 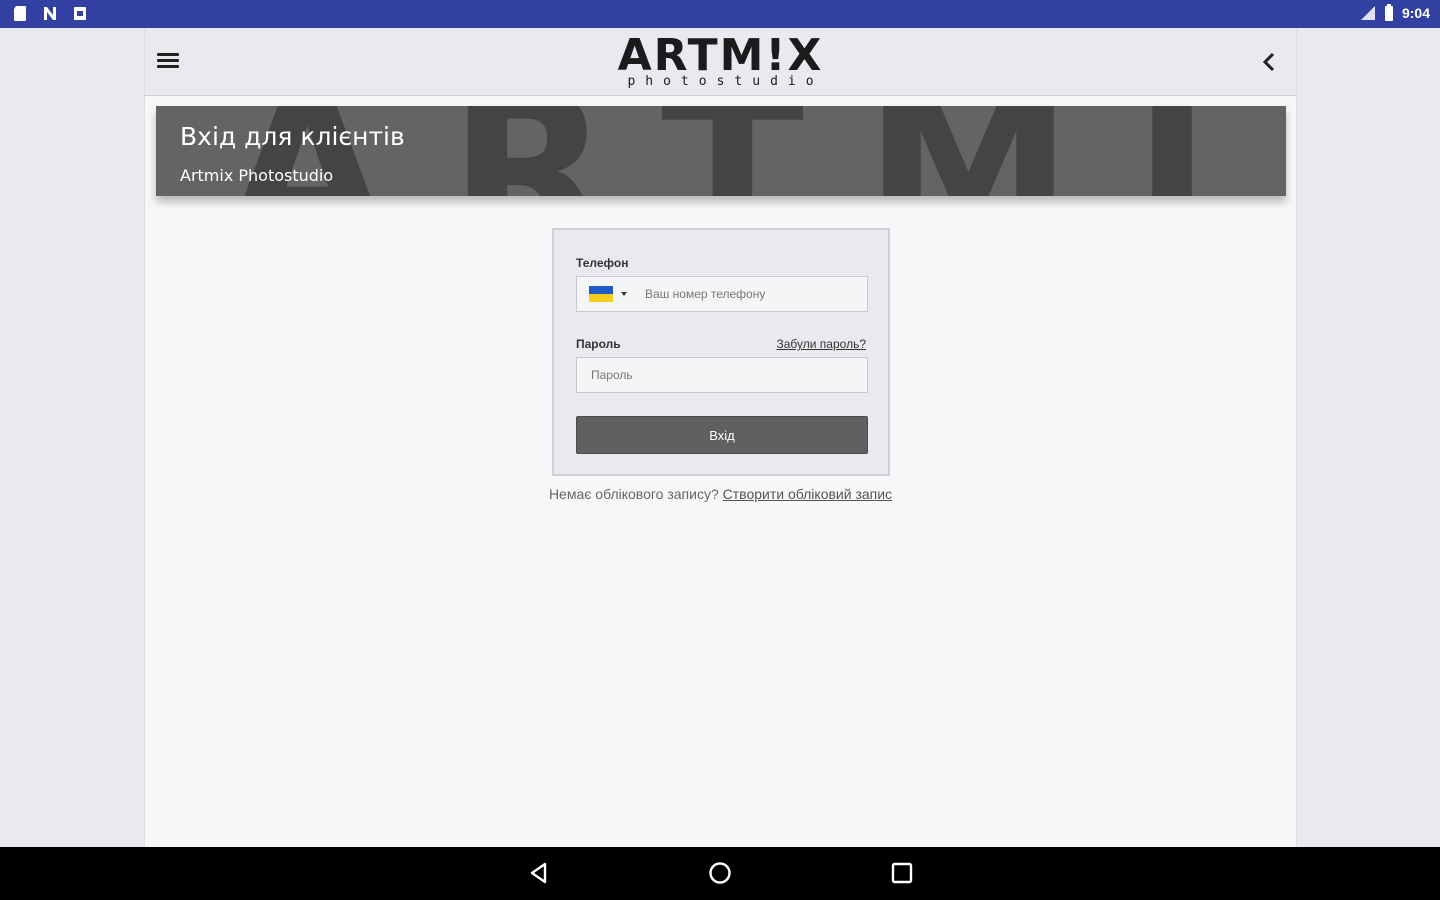 I want to click on notification-icons, so click(x=50, y=13).